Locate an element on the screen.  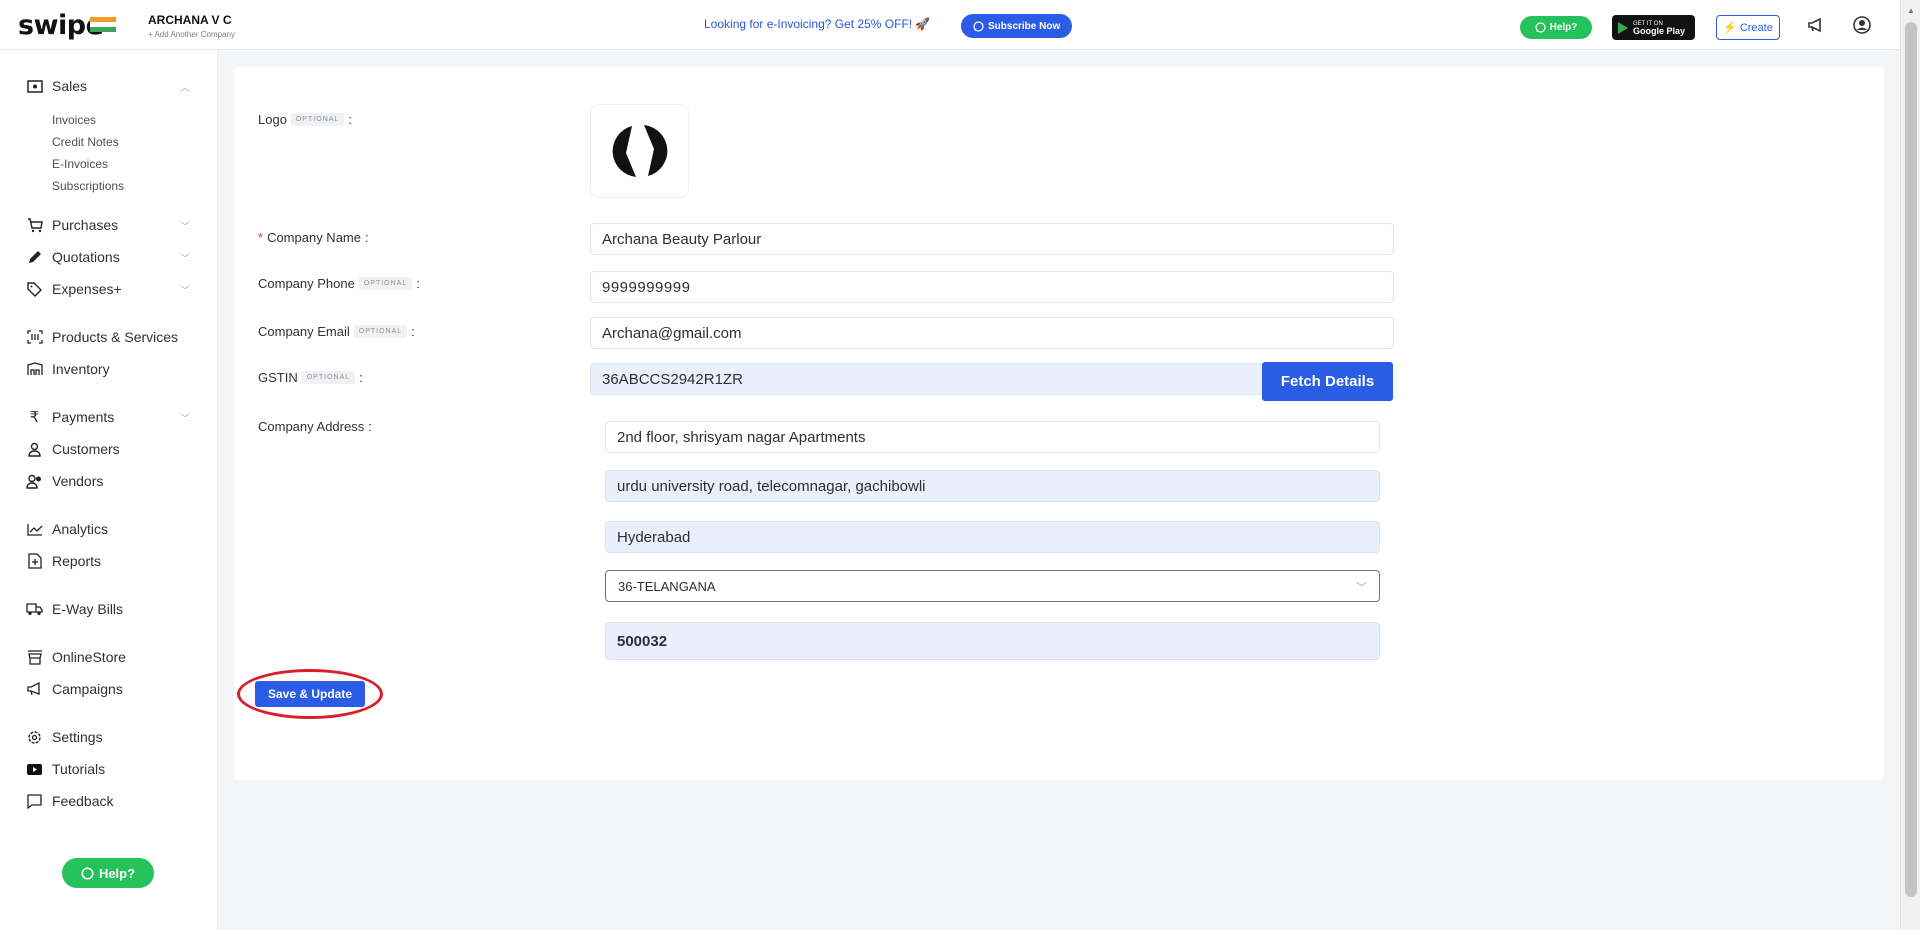
sidebar-item-eway-bills: E-Way Bills is located at coordinates (109, 609).